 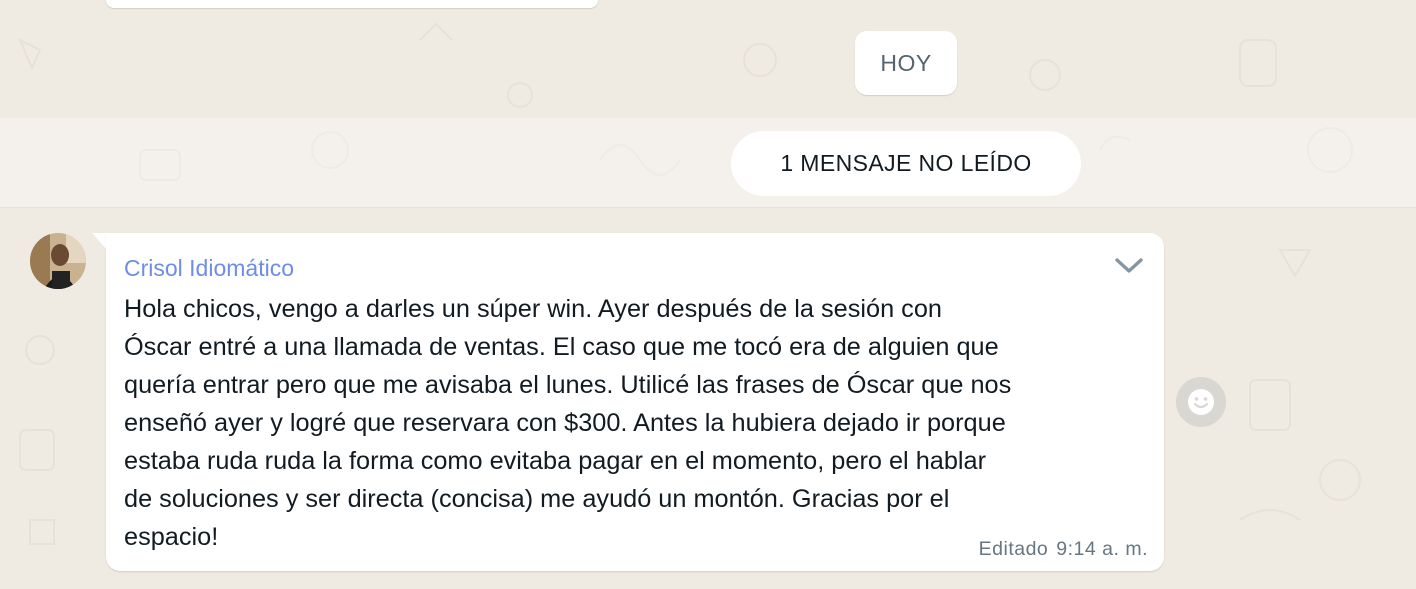 I want to click on chevron-down-icon, so click(x=1129, y=265).